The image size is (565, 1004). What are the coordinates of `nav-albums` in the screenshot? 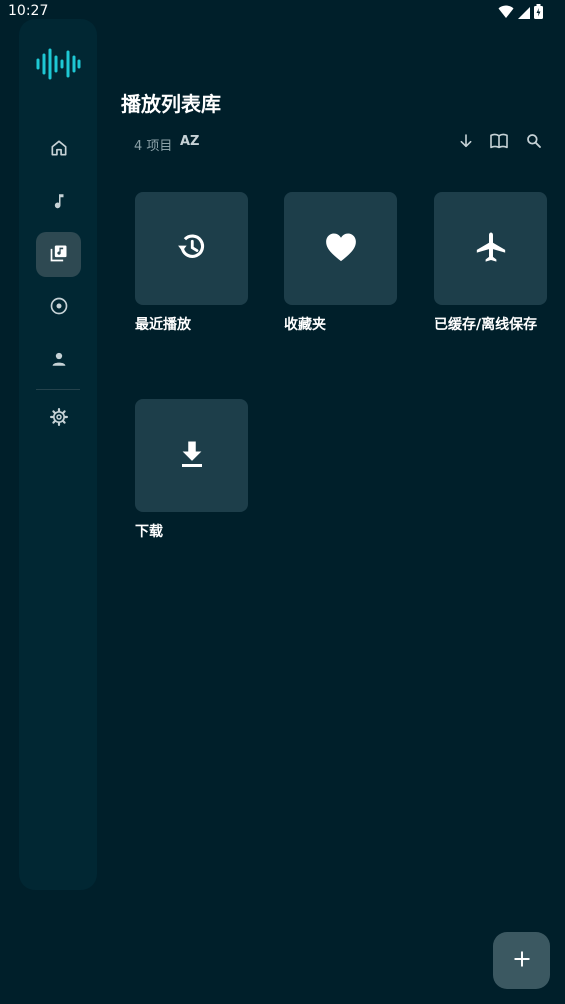 It's located at (58, 307).